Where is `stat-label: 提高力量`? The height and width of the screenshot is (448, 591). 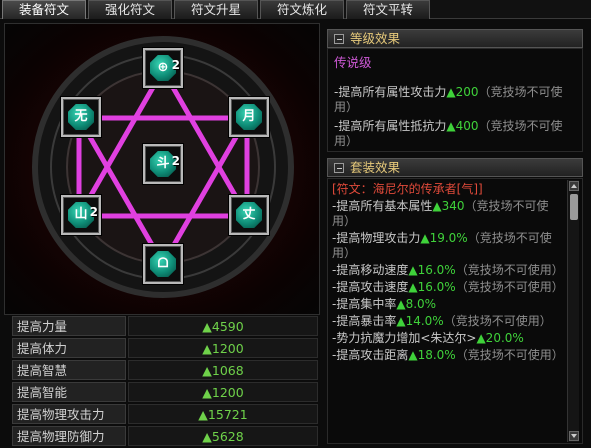
stat-label: 提高力量 is located at coordinates (69, 326).